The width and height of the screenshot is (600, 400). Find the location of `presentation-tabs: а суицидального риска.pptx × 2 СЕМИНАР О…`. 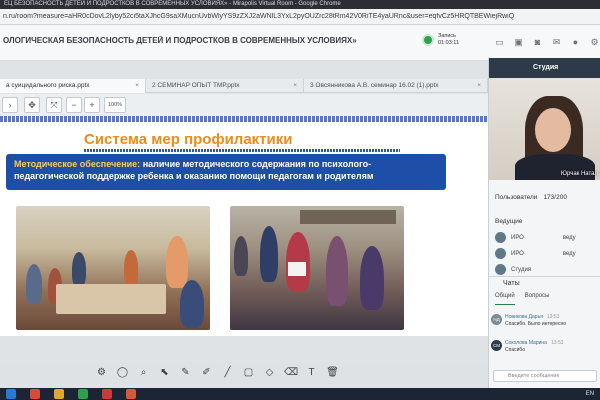

presentation-tabs: а суицидального риска.pptx × 2 СЕМИНАР О… is located at coordinates (244, 86).